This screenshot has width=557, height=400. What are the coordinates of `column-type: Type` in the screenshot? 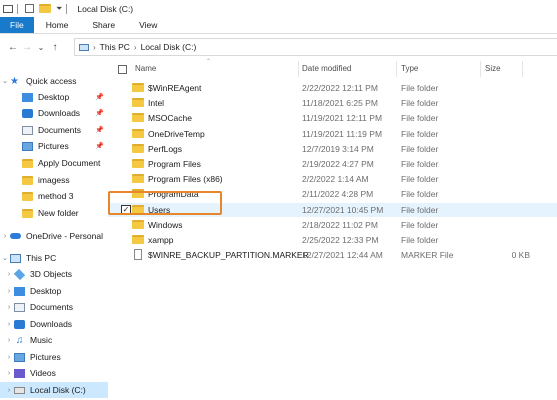 It's located at (409, 68).